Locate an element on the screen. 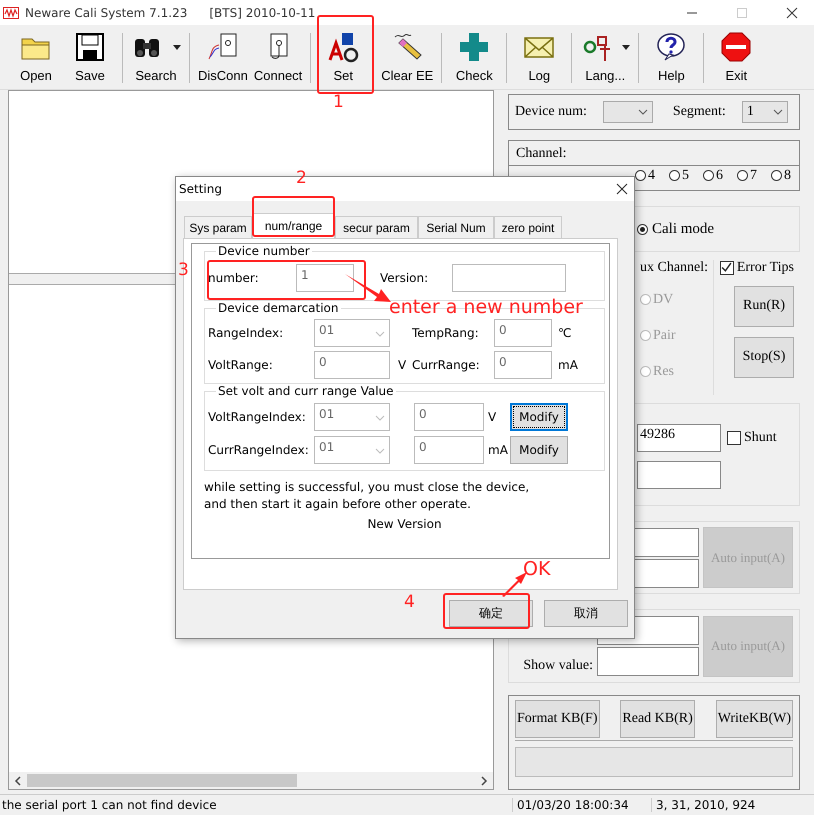 Image resolution: width=814 pixels, height=815 pixels. status-text: the serial port 1 can not find device is located at coordinates (109, 805).